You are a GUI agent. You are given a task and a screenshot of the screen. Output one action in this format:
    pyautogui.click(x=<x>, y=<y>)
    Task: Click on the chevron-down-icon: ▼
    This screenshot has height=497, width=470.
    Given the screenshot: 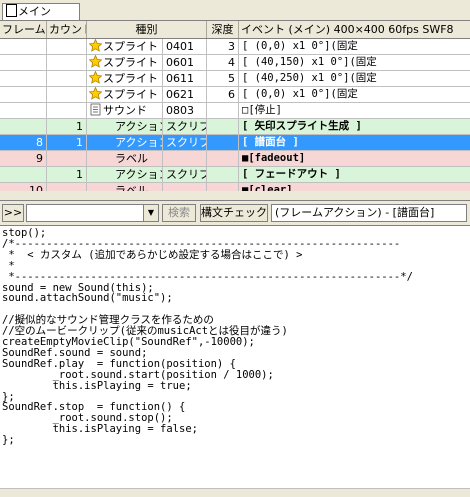 What is the action you would take?
    pyautogui.click(x=150, y=213)
    